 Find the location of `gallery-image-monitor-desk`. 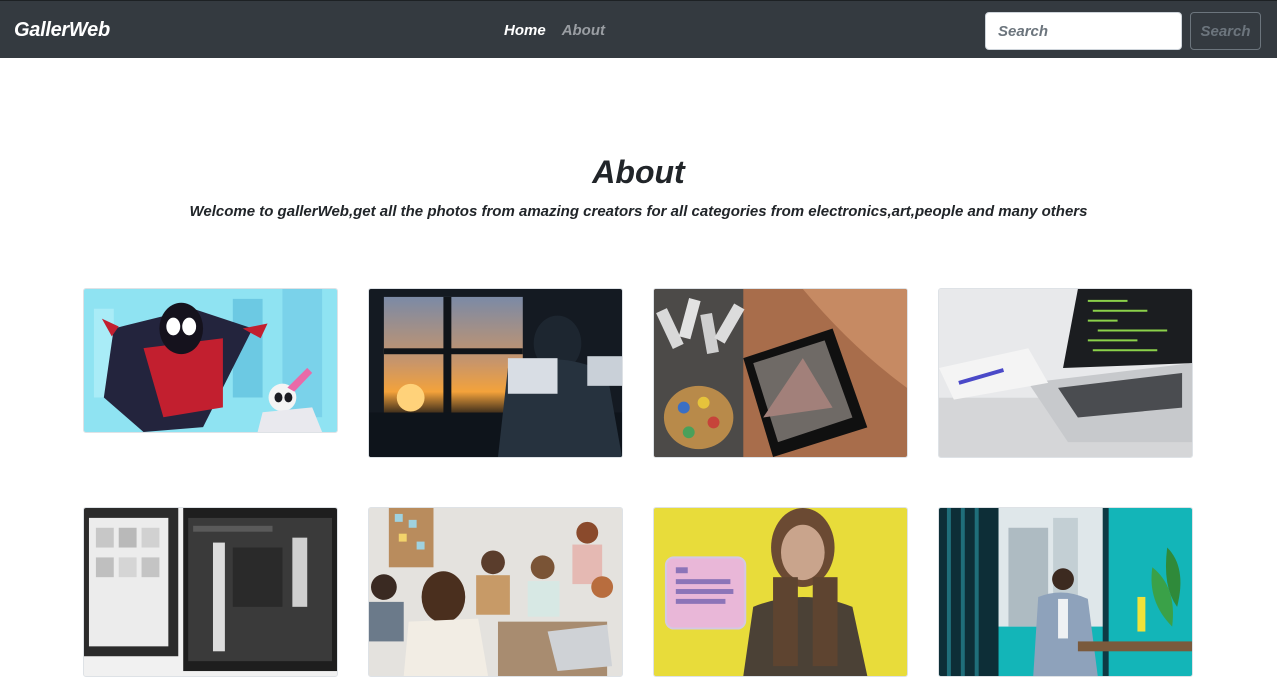

gallery-image-monitor-desk is located at coordinates (210, 592).